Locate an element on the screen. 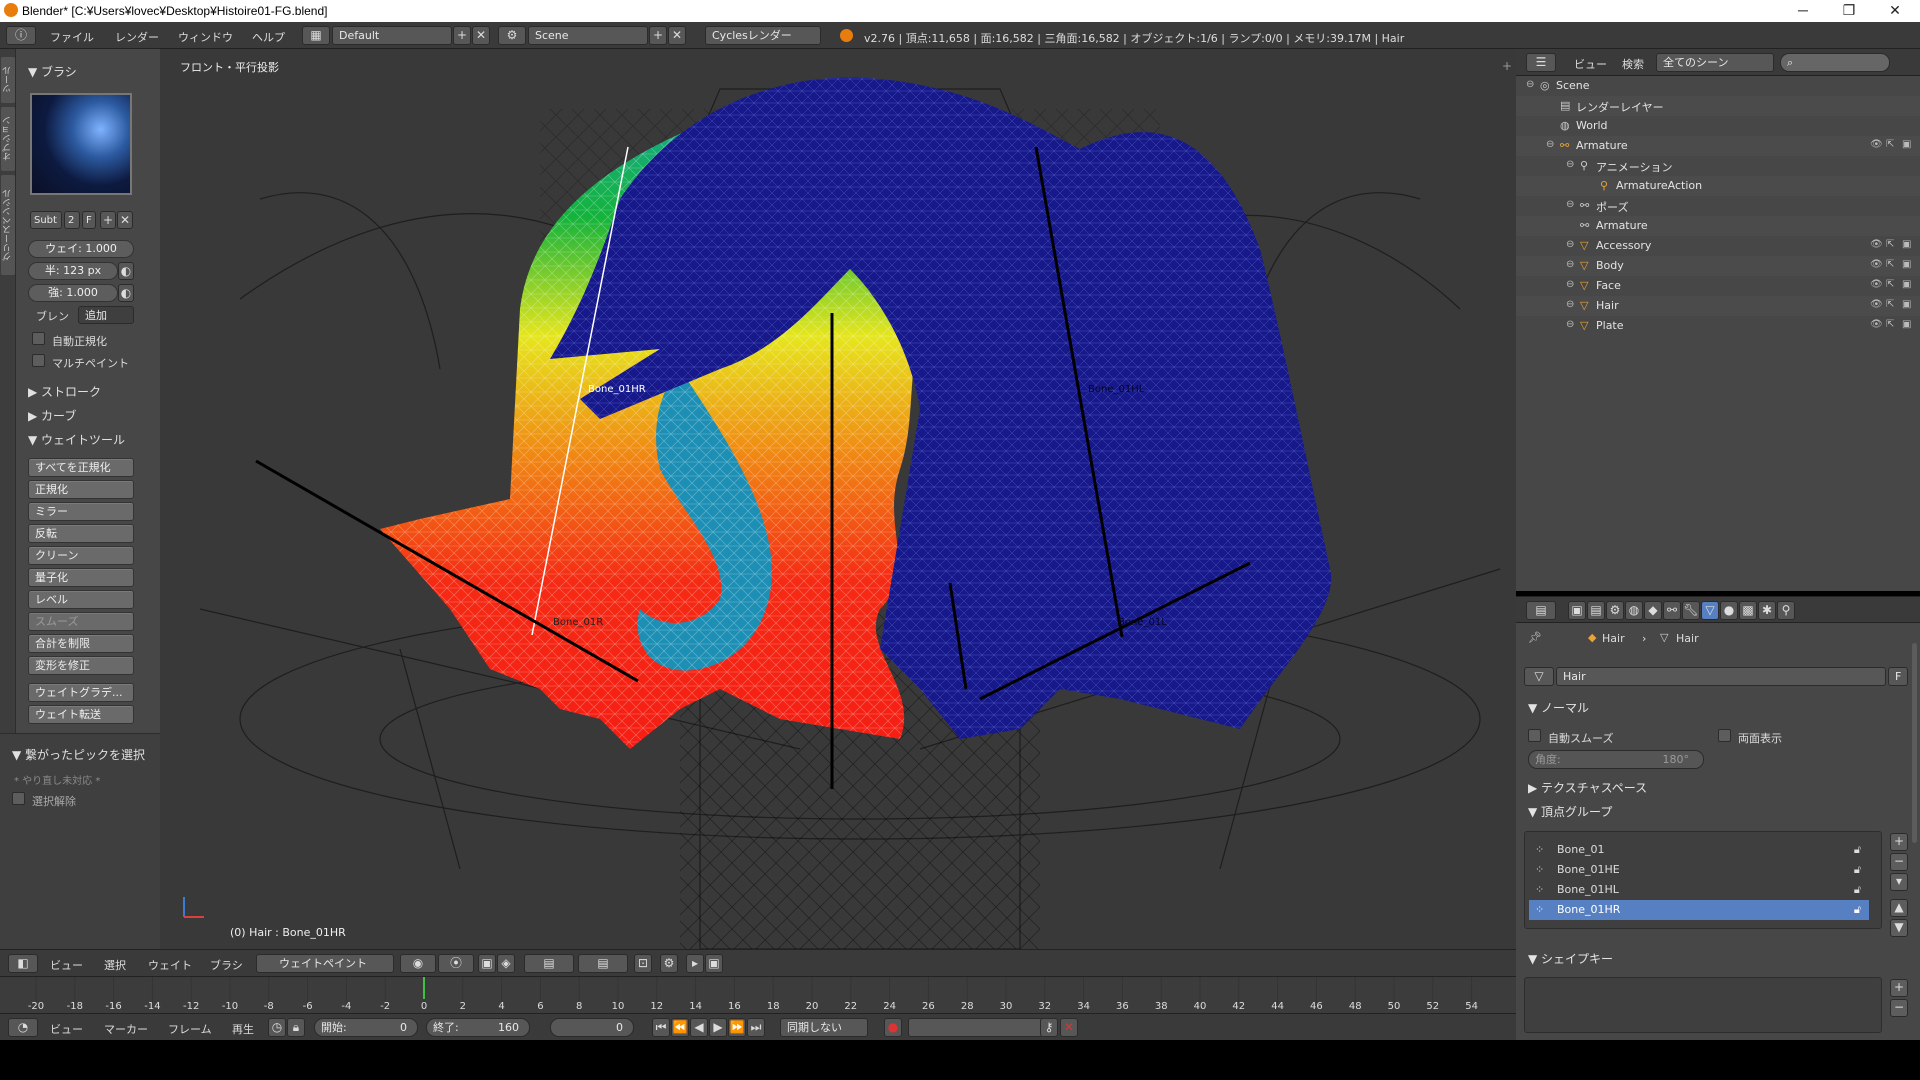 This screenshot has height=1080, width=1920. next-keyframe-icon: ⏩ is located at coordinates (737, 1027).